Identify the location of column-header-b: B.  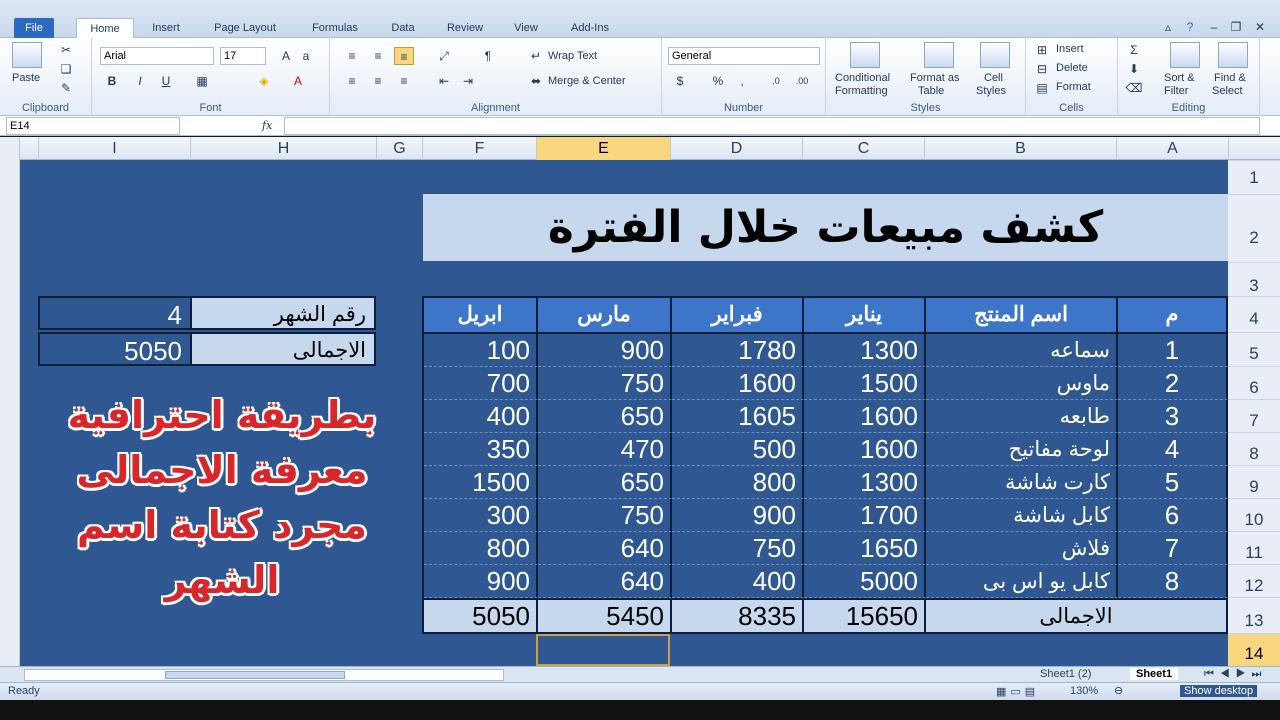
(1020, 148).